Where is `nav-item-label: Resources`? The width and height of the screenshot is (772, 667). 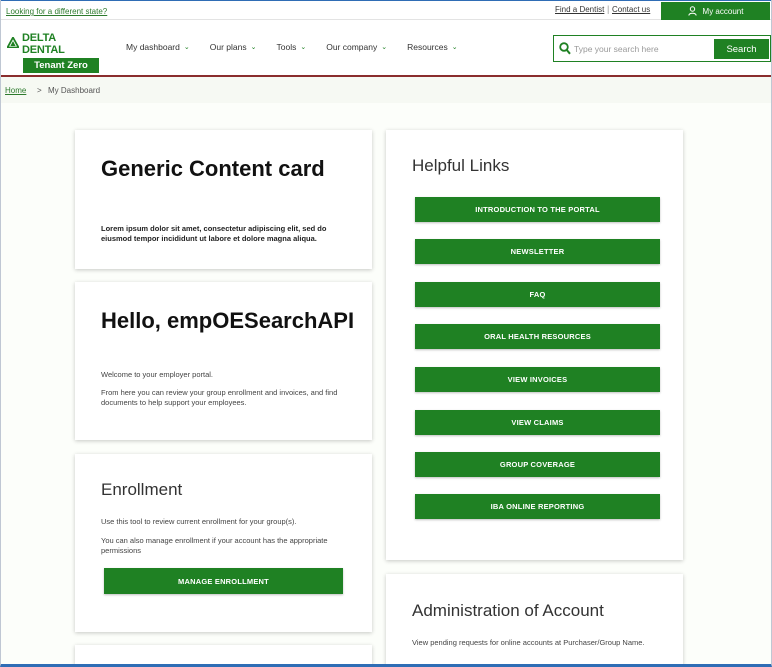 nav-item-label: Resources is located at coordinates (427, 47).